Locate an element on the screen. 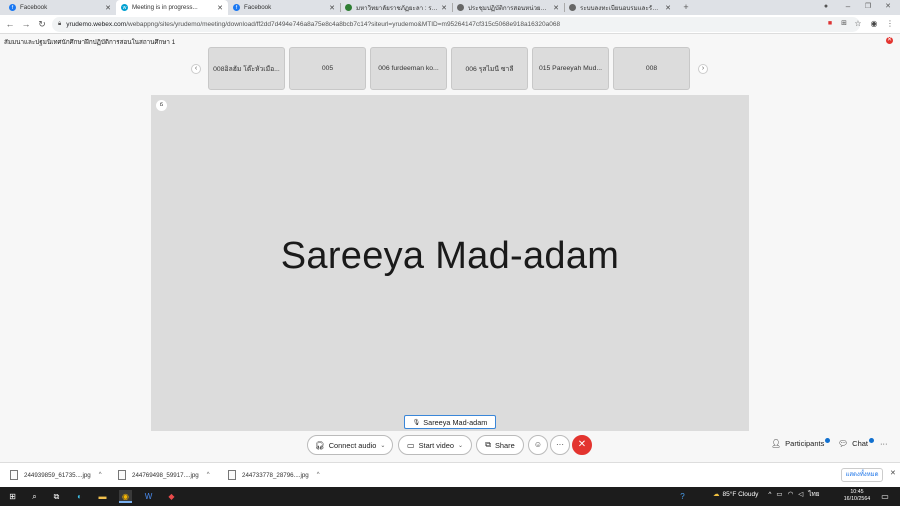 This screenshot has width=900, height=506. participant-thumbnail: 006 รุสไมนี ซาลี is located at coordinates (489, 68).